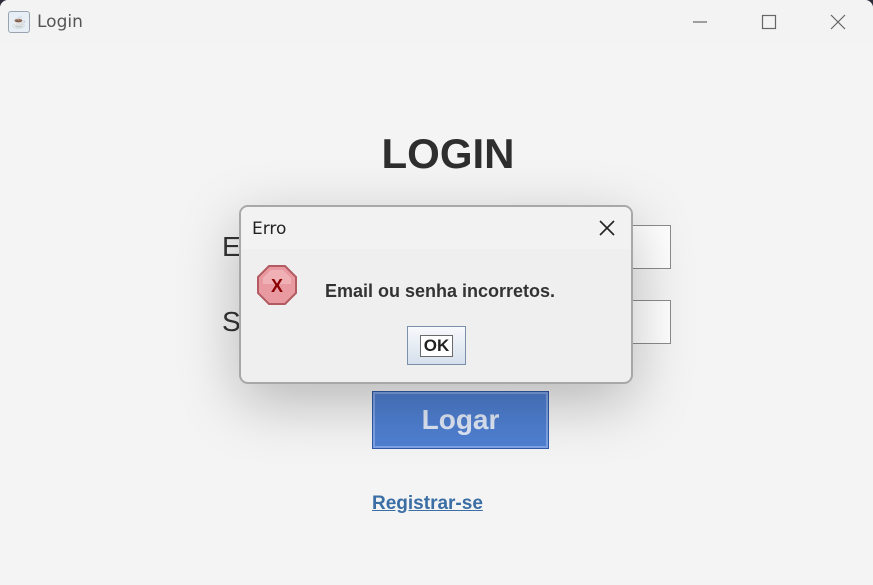 This screenshot has height=585, width=873. What do you see at coordinates (269, 229) in the screenshot?
I see `dialog-title: Erro` at bounding box center [269, 229].